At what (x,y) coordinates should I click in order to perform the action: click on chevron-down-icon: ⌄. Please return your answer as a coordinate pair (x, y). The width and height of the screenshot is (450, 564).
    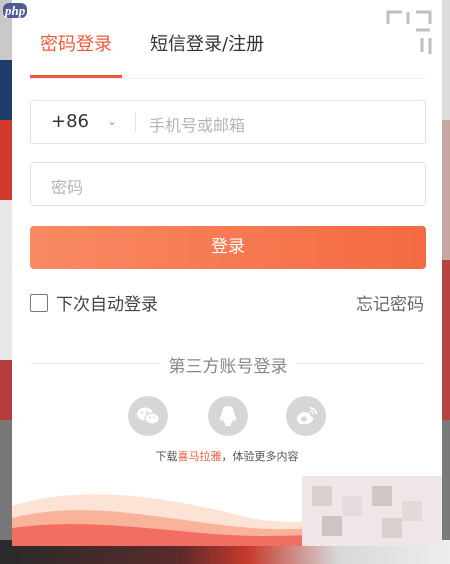
    Looking at the image, I should click on (112, 121).